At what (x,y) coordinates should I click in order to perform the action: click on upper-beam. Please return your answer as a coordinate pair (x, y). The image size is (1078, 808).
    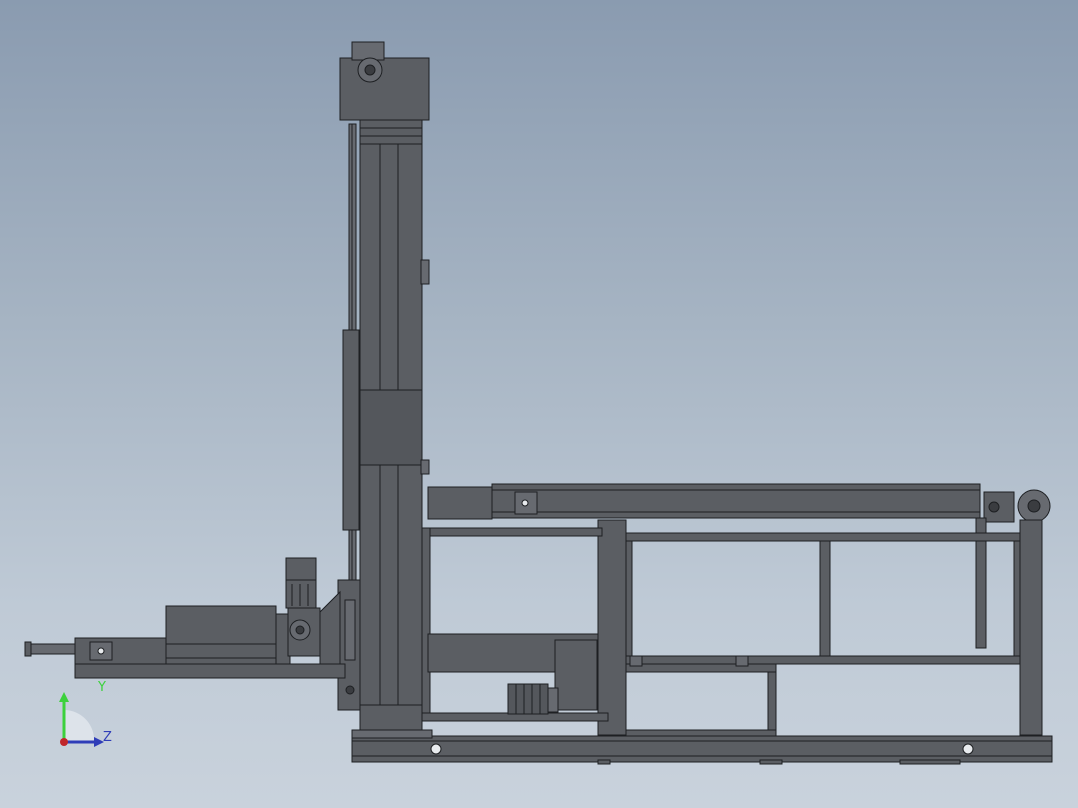
    Looking at the image, I should click on (739, 566).